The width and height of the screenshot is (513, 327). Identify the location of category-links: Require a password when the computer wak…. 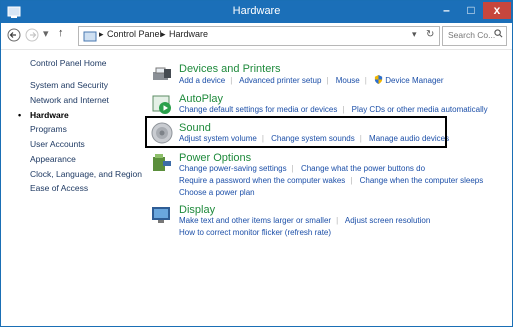
(331, 180).